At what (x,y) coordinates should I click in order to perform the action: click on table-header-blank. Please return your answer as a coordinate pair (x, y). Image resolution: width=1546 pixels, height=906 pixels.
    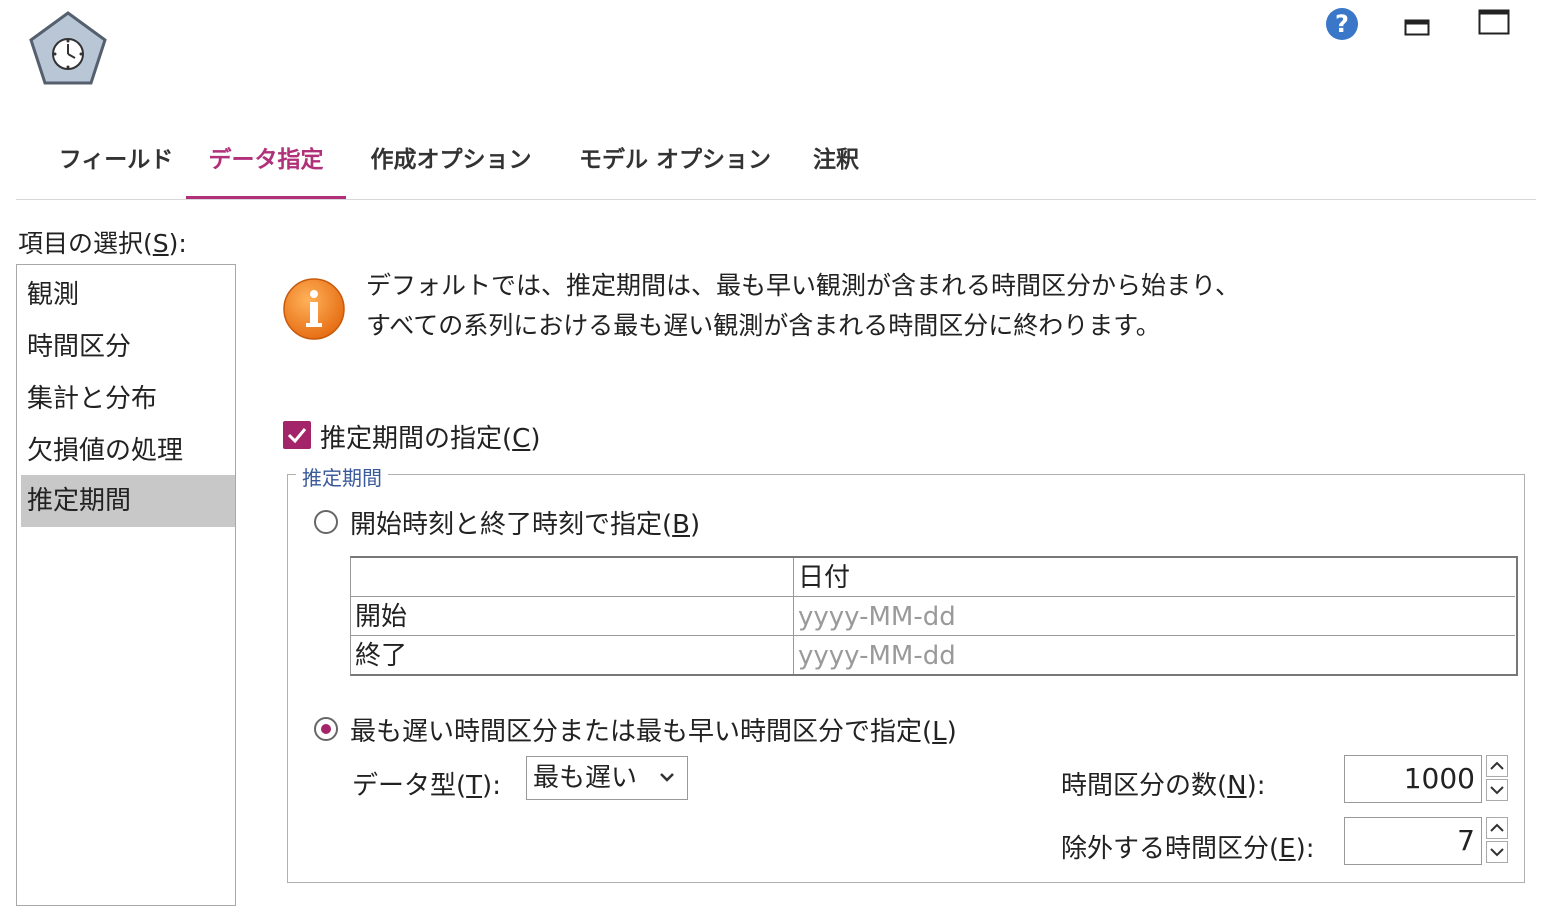
    Looking at the image, I should click on (572, 577).